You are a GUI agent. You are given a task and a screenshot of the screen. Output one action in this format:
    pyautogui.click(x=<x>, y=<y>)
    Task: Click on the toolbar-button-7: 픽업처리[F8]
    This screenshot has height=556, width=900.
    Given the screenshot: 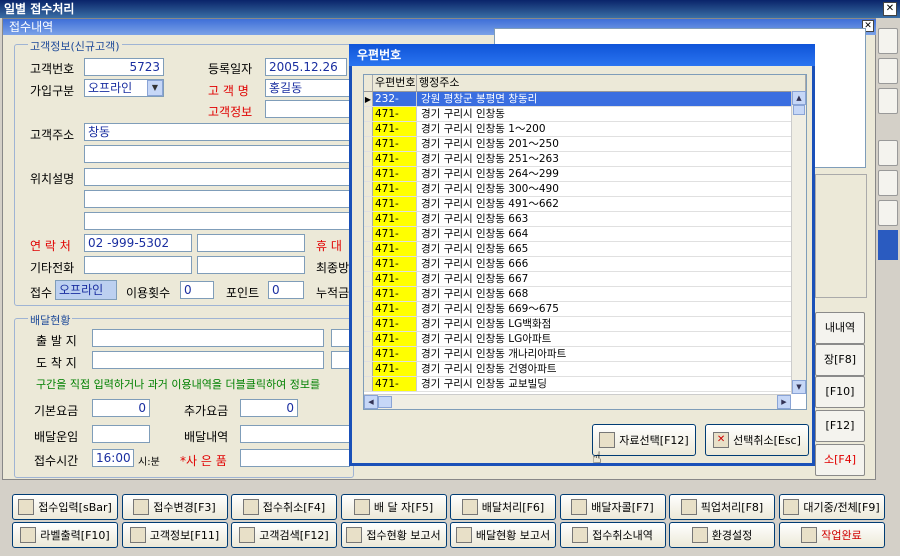 What is the action you would take?
    pyautogui.click(x=722, y=507)
    